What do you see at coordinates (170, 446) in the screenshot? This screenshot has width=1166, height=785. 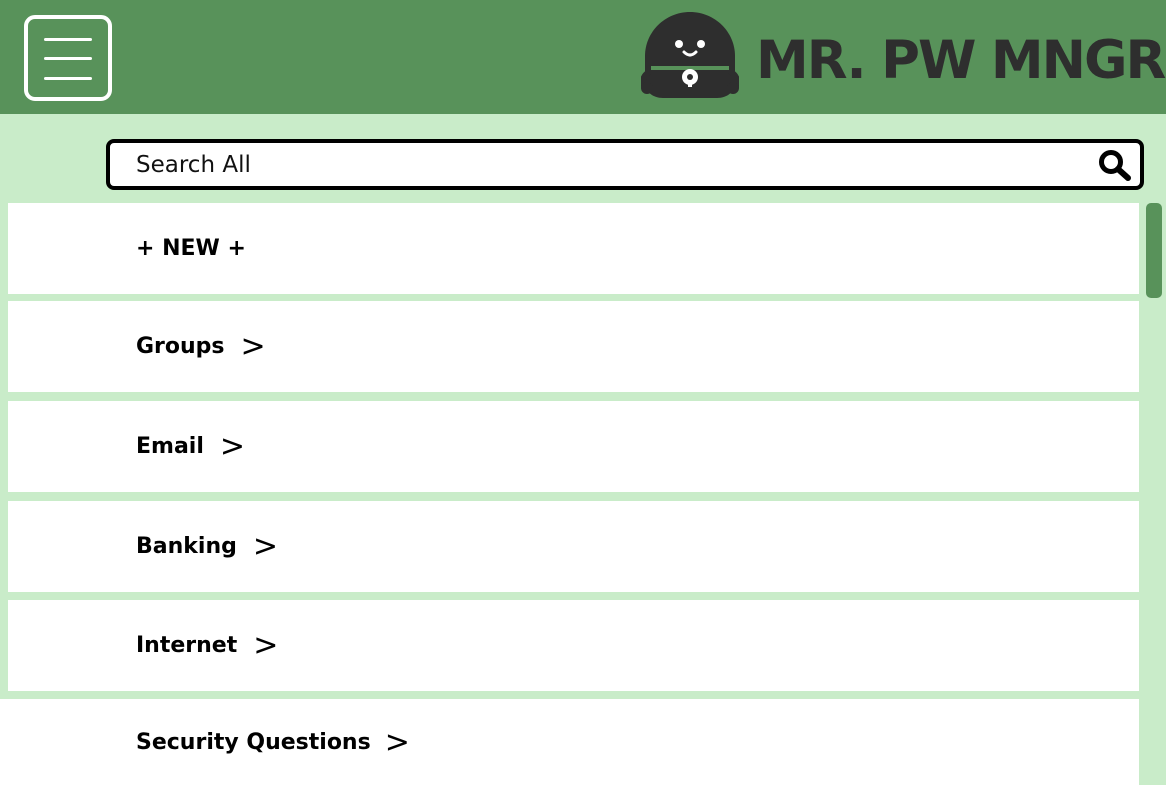 I see `email-label: Email` at bounding box center [170, 446].